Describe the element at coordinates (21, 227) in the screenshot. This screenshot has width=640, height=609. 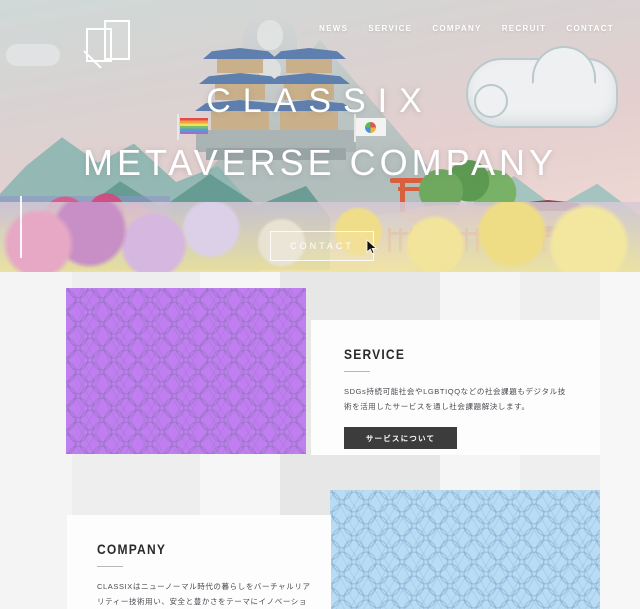
I see `scroll-indicator-line` at that location.